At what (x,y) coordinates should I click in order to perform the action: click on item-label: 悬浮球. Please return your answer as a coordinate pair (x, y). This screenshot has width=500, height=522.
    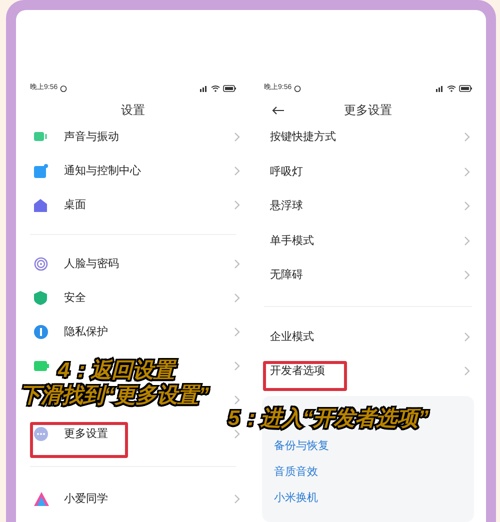
    Looking at the image, I should click on (286, 206).